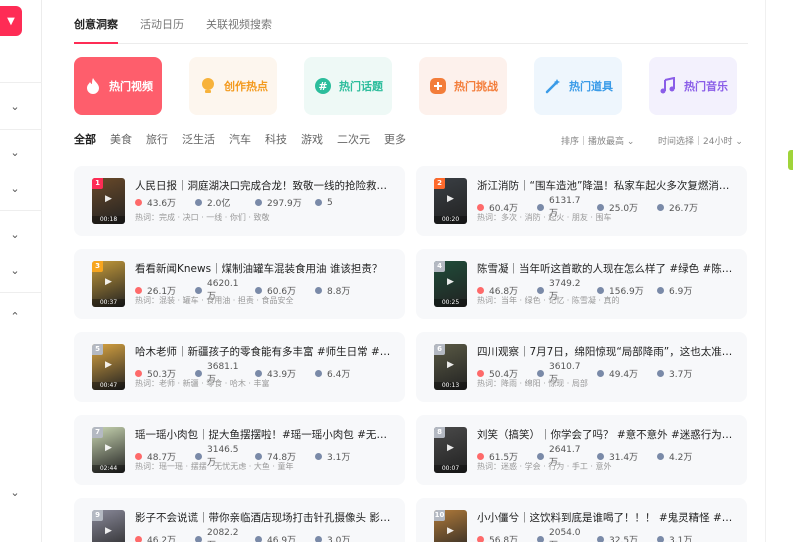 The width and height of the screenshot is (793, 542). I want to click on filter-games: 游戏, so click(312, 141).